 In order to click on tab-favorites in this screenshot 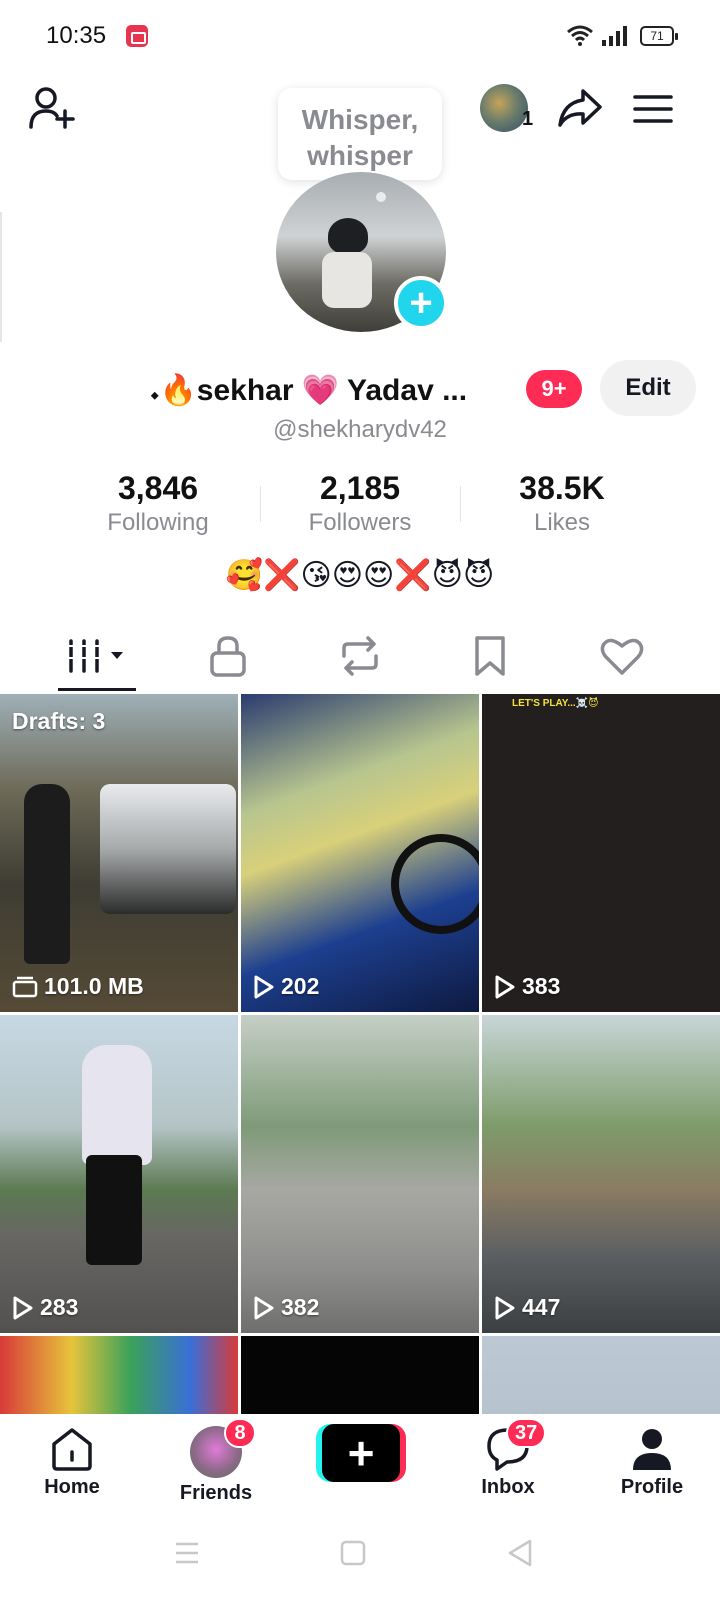, I will do `click(490, 656)`.